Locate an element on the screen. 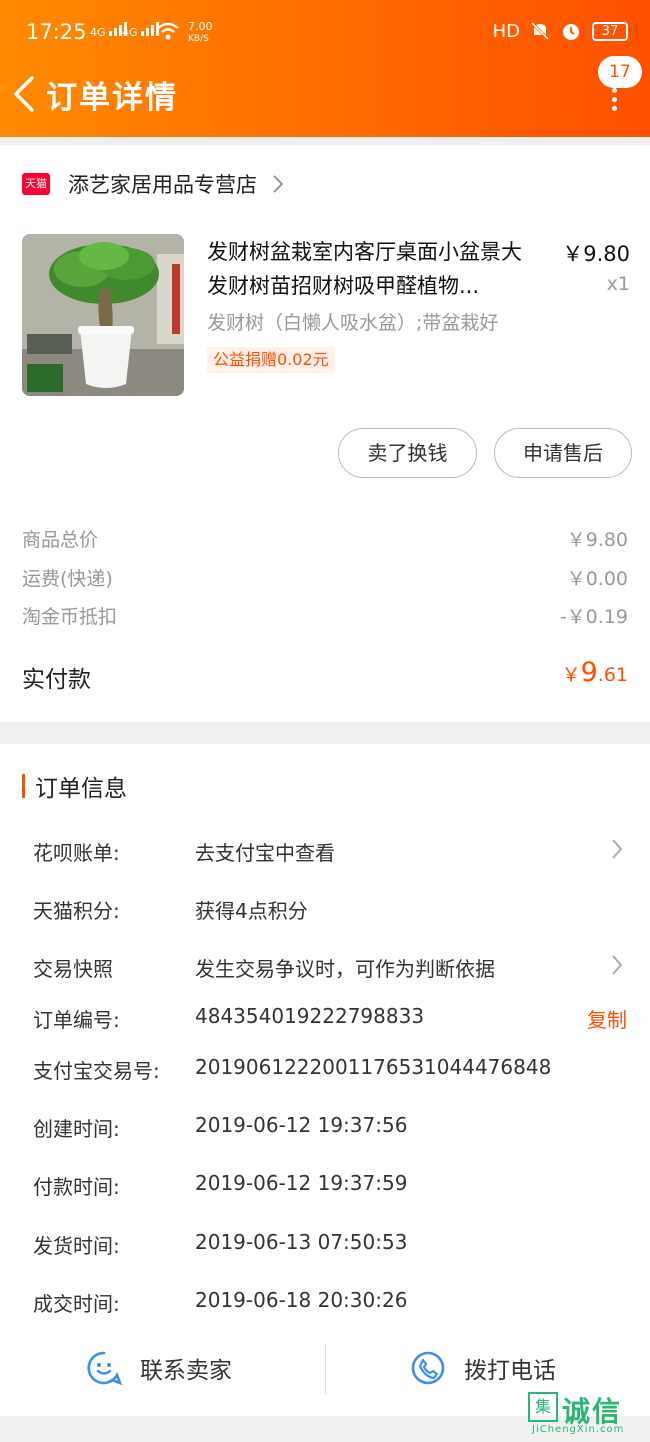  contact-seller-button: 联系卖家 is located at coordinates (159, 1368).